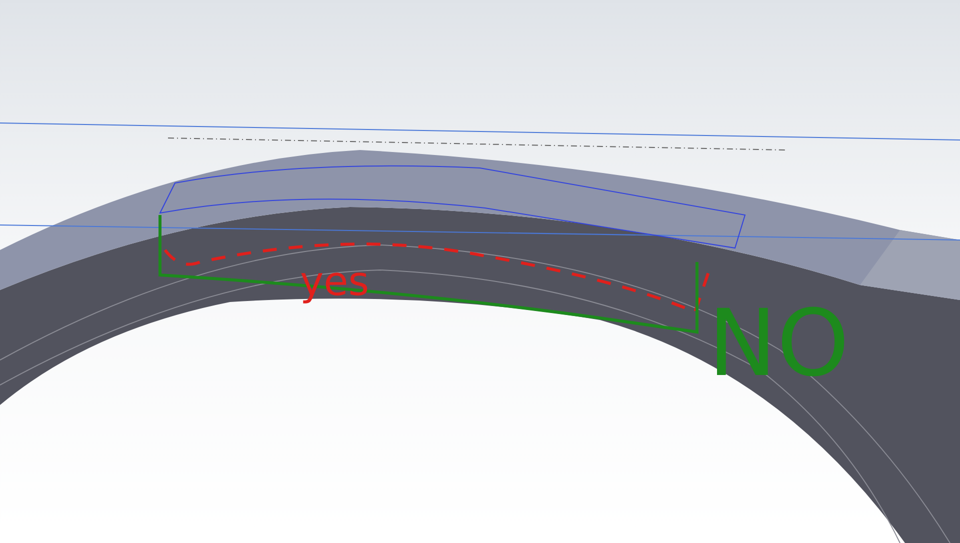  What do you see at coordinates (779, 344) in the screenshot?
I see `handwritten-label: NO` at bounding box center [779, 344].